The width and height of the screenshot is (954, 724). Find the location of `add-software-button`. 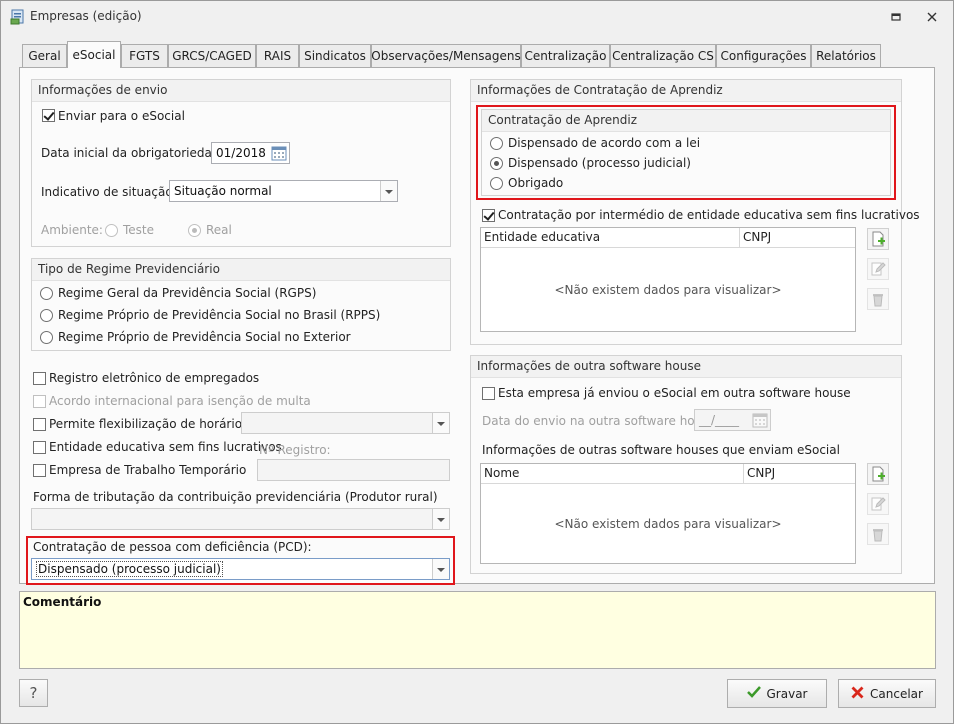

add-software-button is located at coordinates (878, 474).